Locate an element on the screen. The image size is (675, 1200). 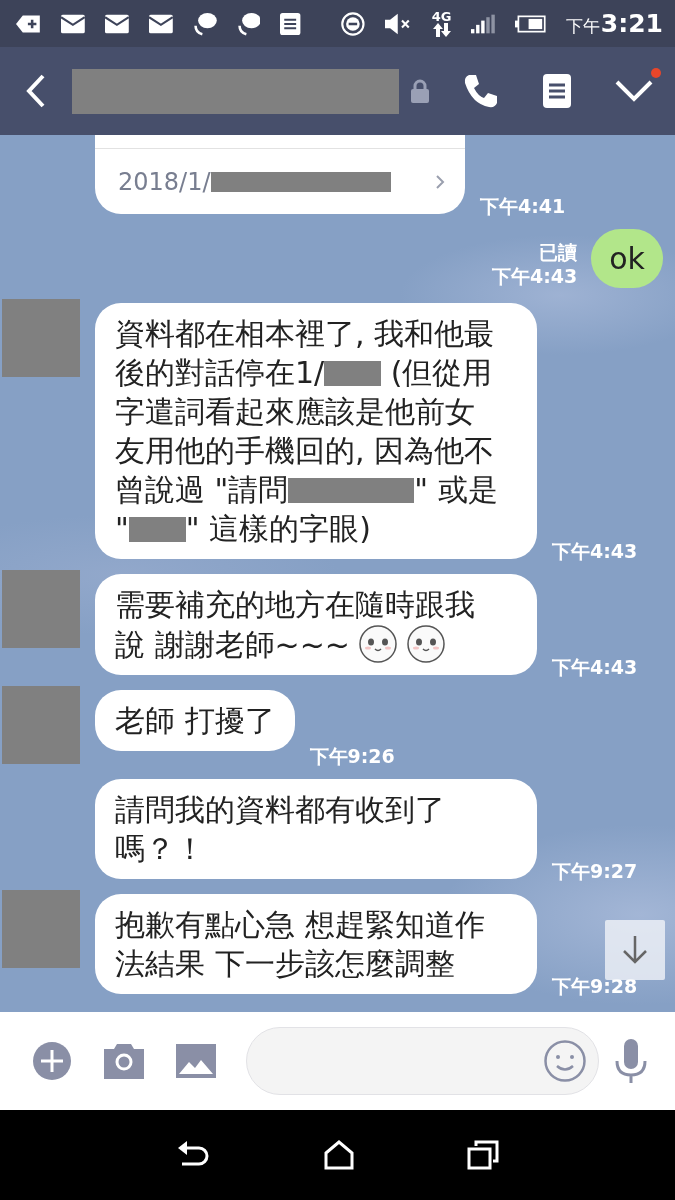
signal-icon is located at coordinates (483, 23).